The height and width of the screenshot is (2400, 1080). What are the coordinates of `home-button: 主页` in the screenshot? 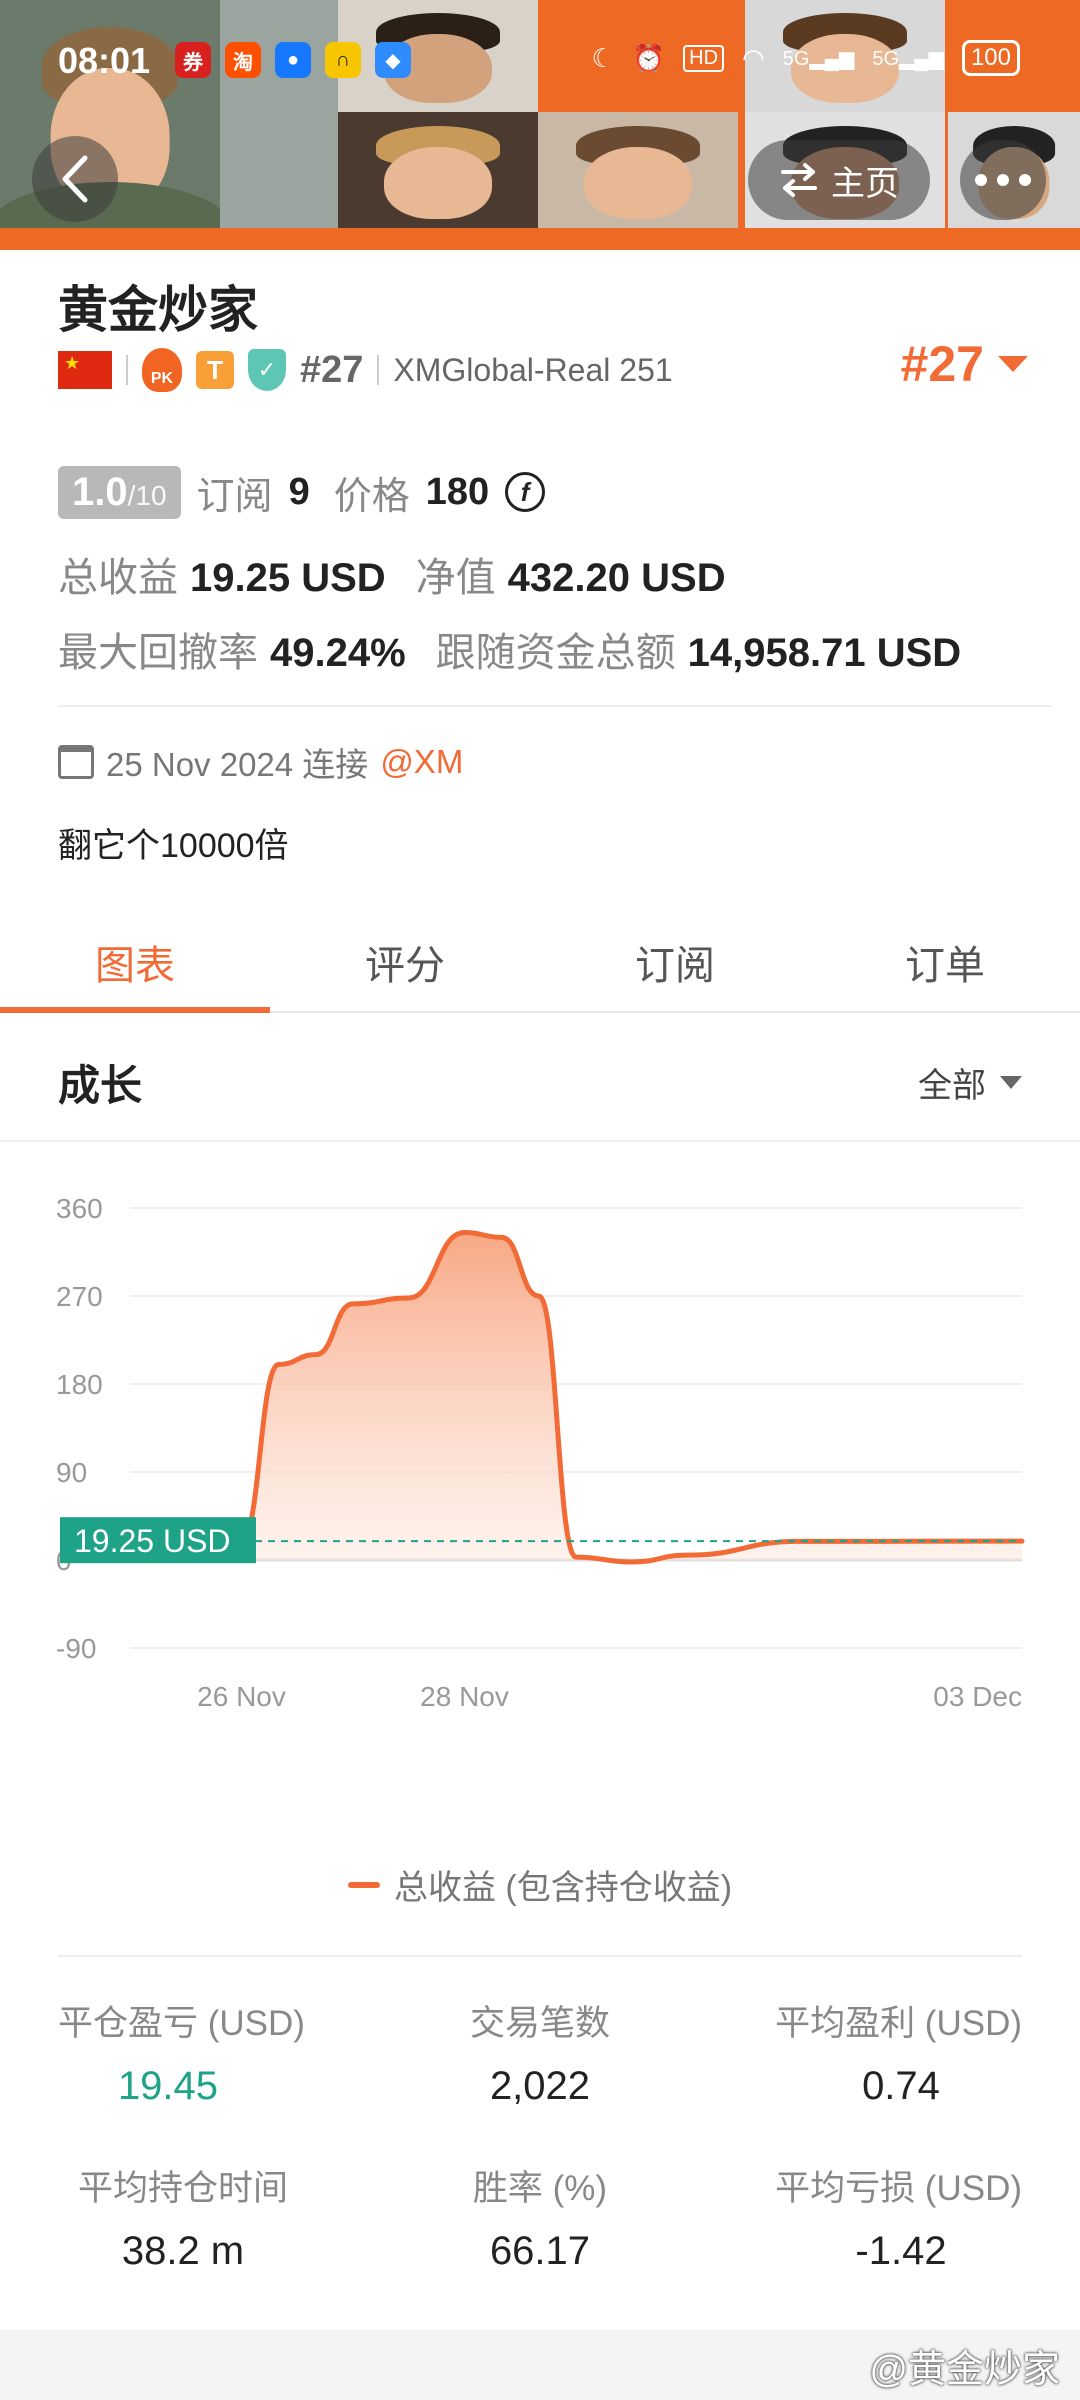 It's located at (839, 180).